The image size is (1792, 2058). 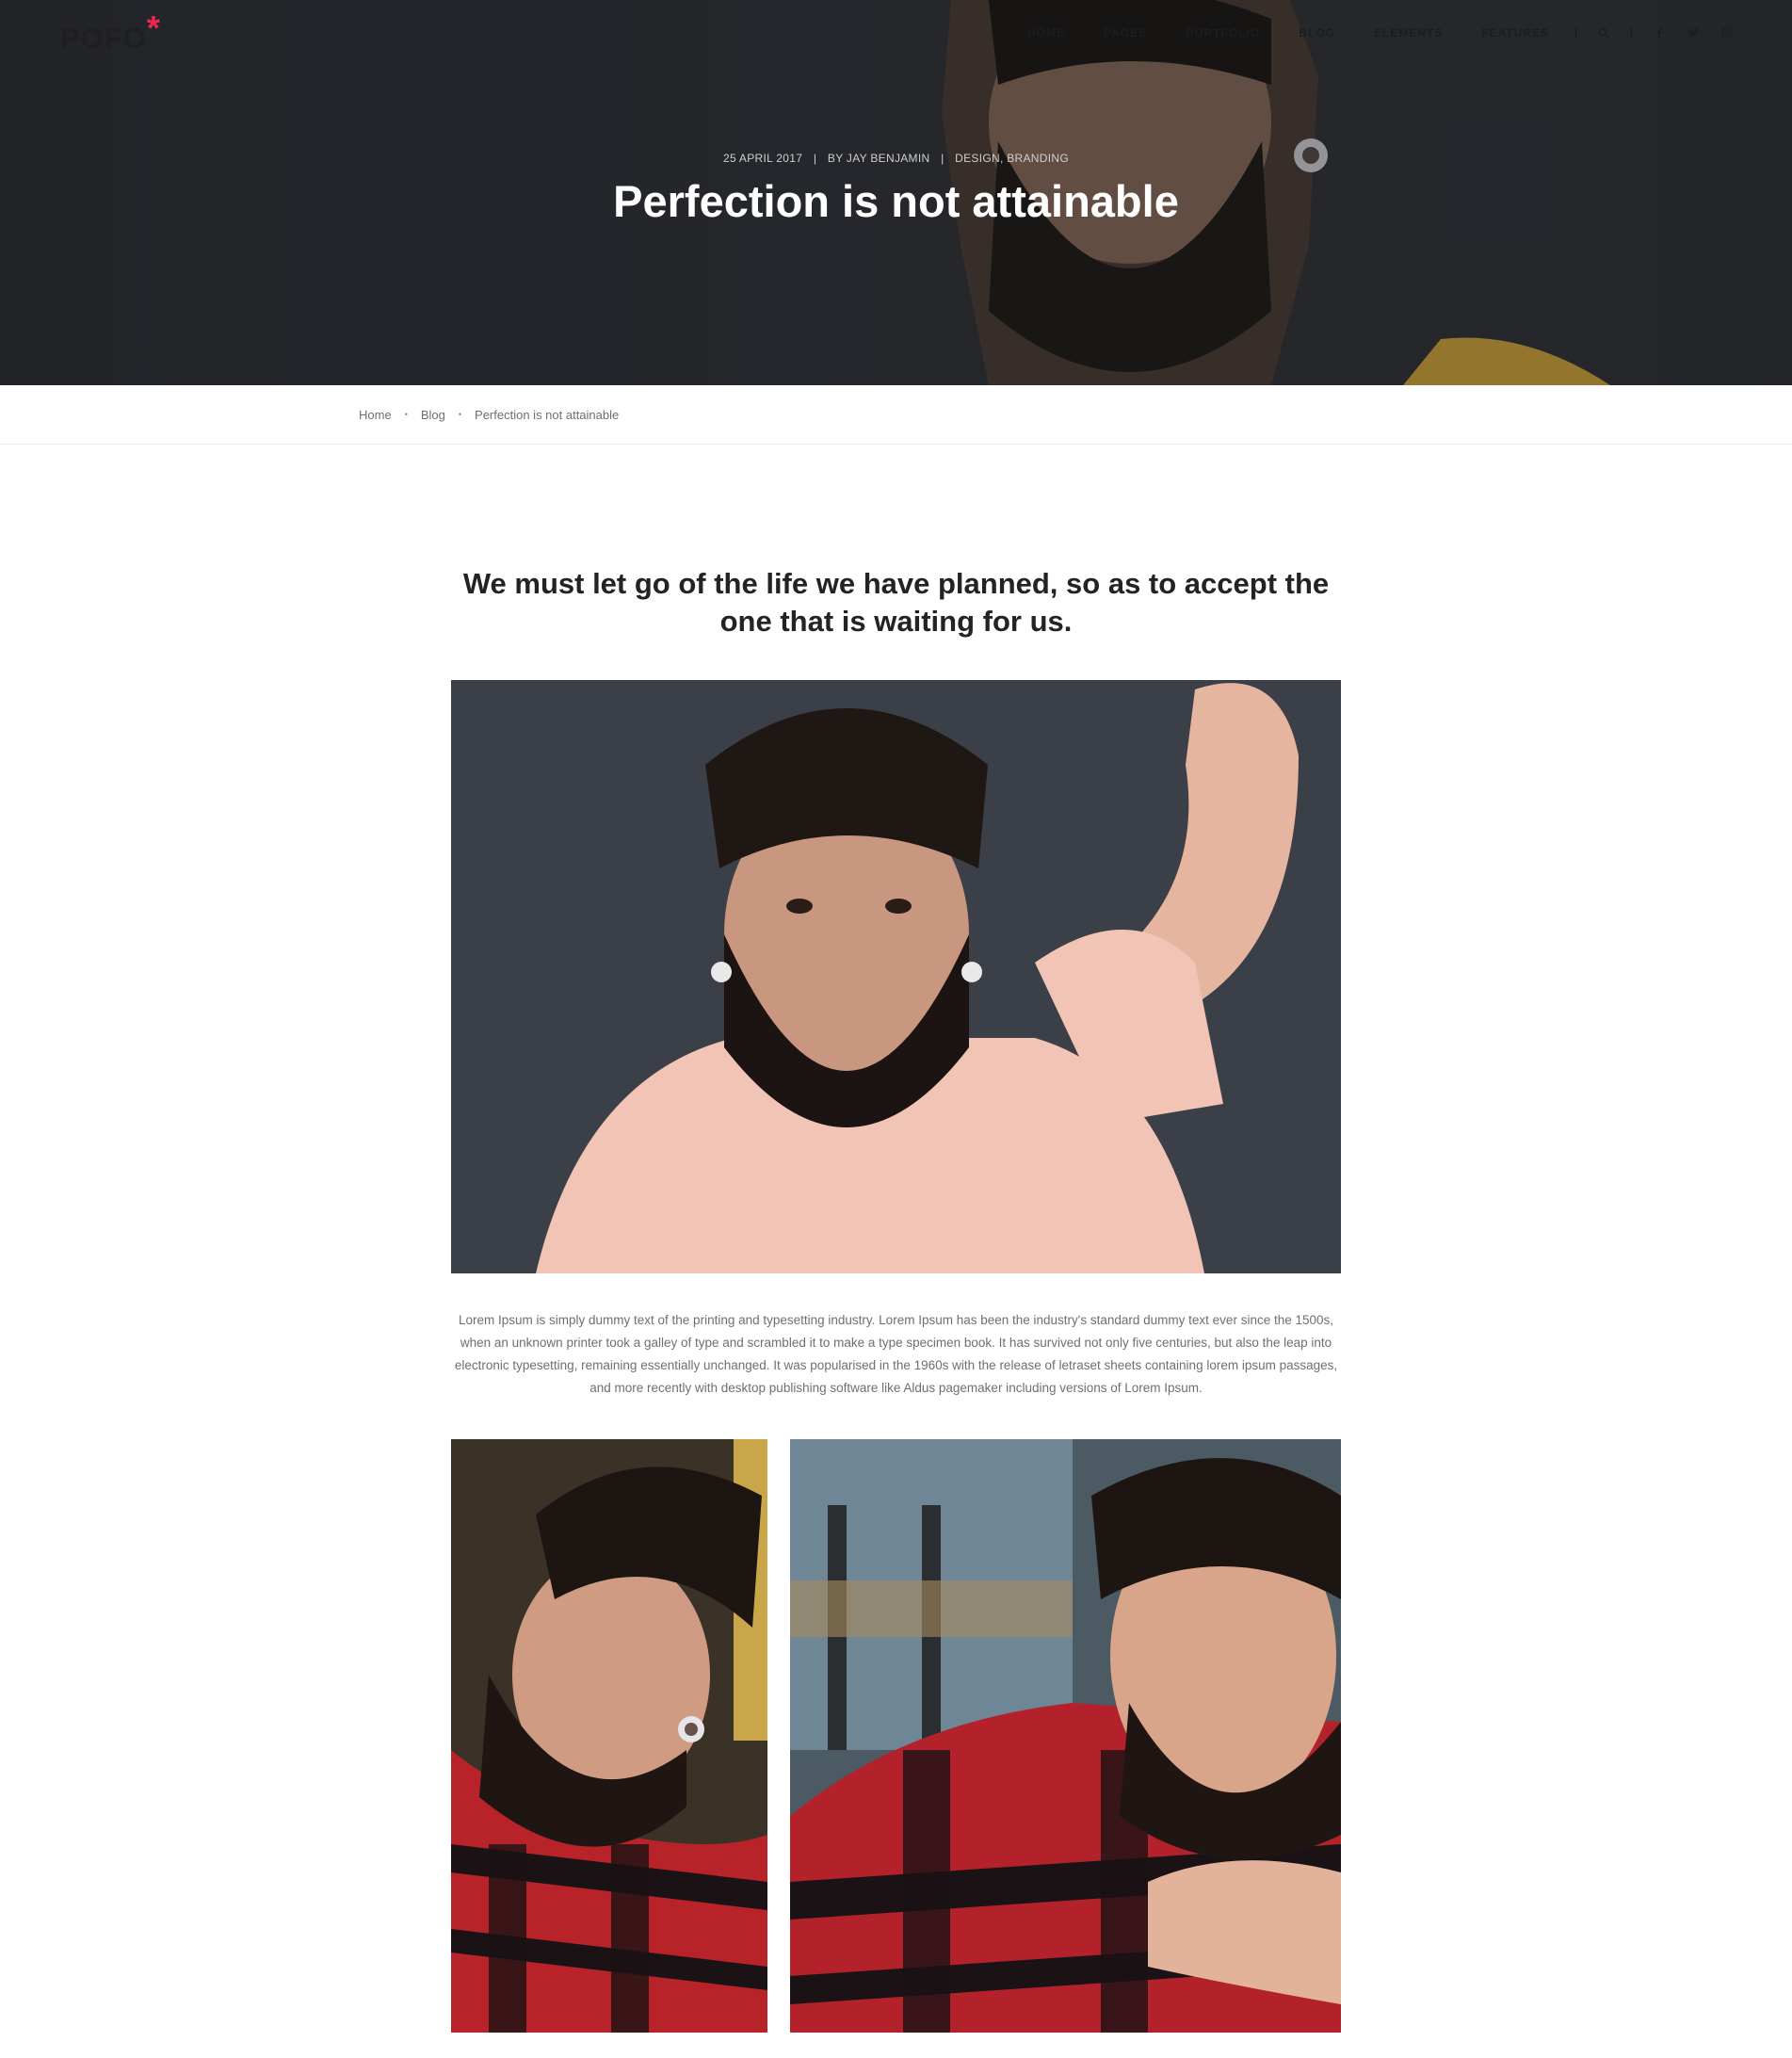 What do you see at coordinates (1727, 33) in the screenshot?
I see `instagram-icon` at bounding box center [1727, 33].